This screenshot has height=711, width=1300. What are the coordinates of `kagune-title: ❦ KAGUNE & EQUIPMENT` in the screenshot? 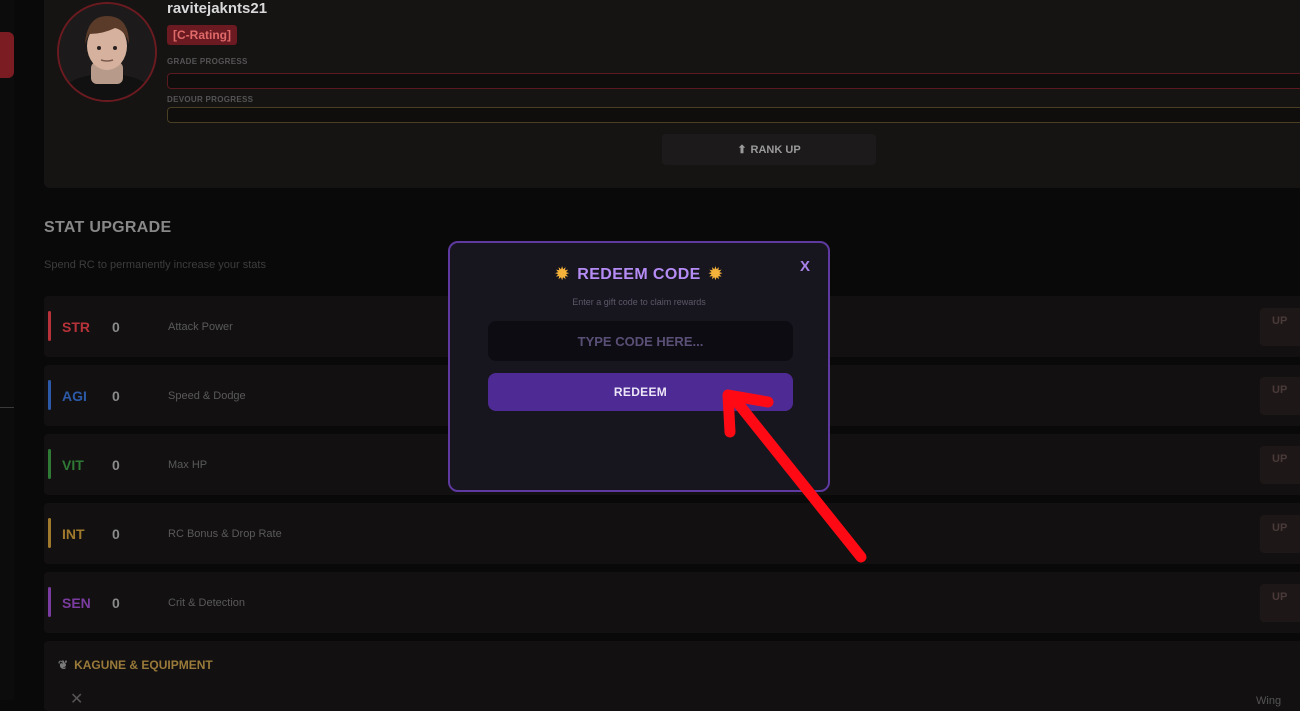 It's located at (135, 665).